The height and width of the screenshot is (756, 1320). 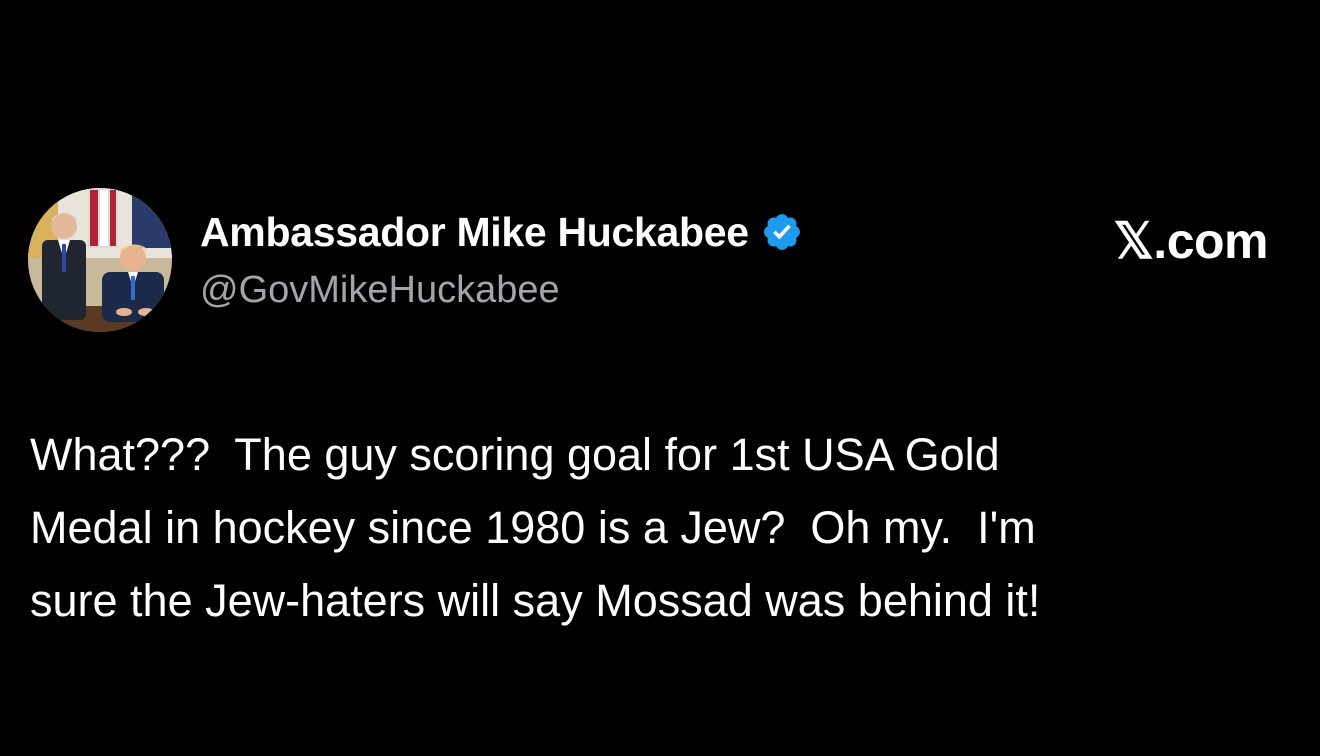 What do you see at coordinates (501, 290) in the screenshot?
I see `author-handle: @GovMikeHuckabee` at bounding box center [501, 290].